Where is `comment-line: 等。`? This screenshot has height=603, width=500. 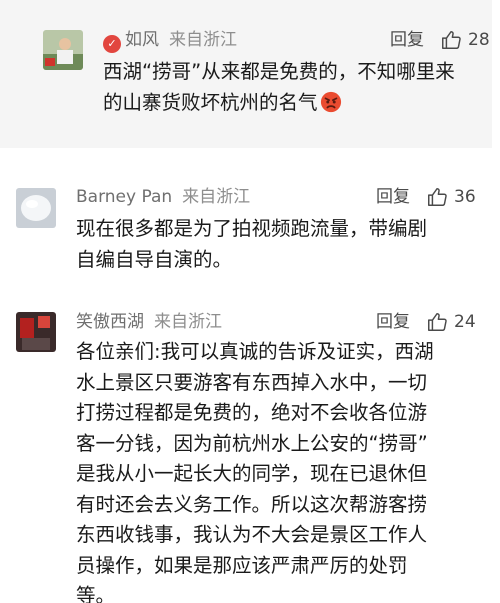 comment-line: 等。 is located at coordinates (96, 593).